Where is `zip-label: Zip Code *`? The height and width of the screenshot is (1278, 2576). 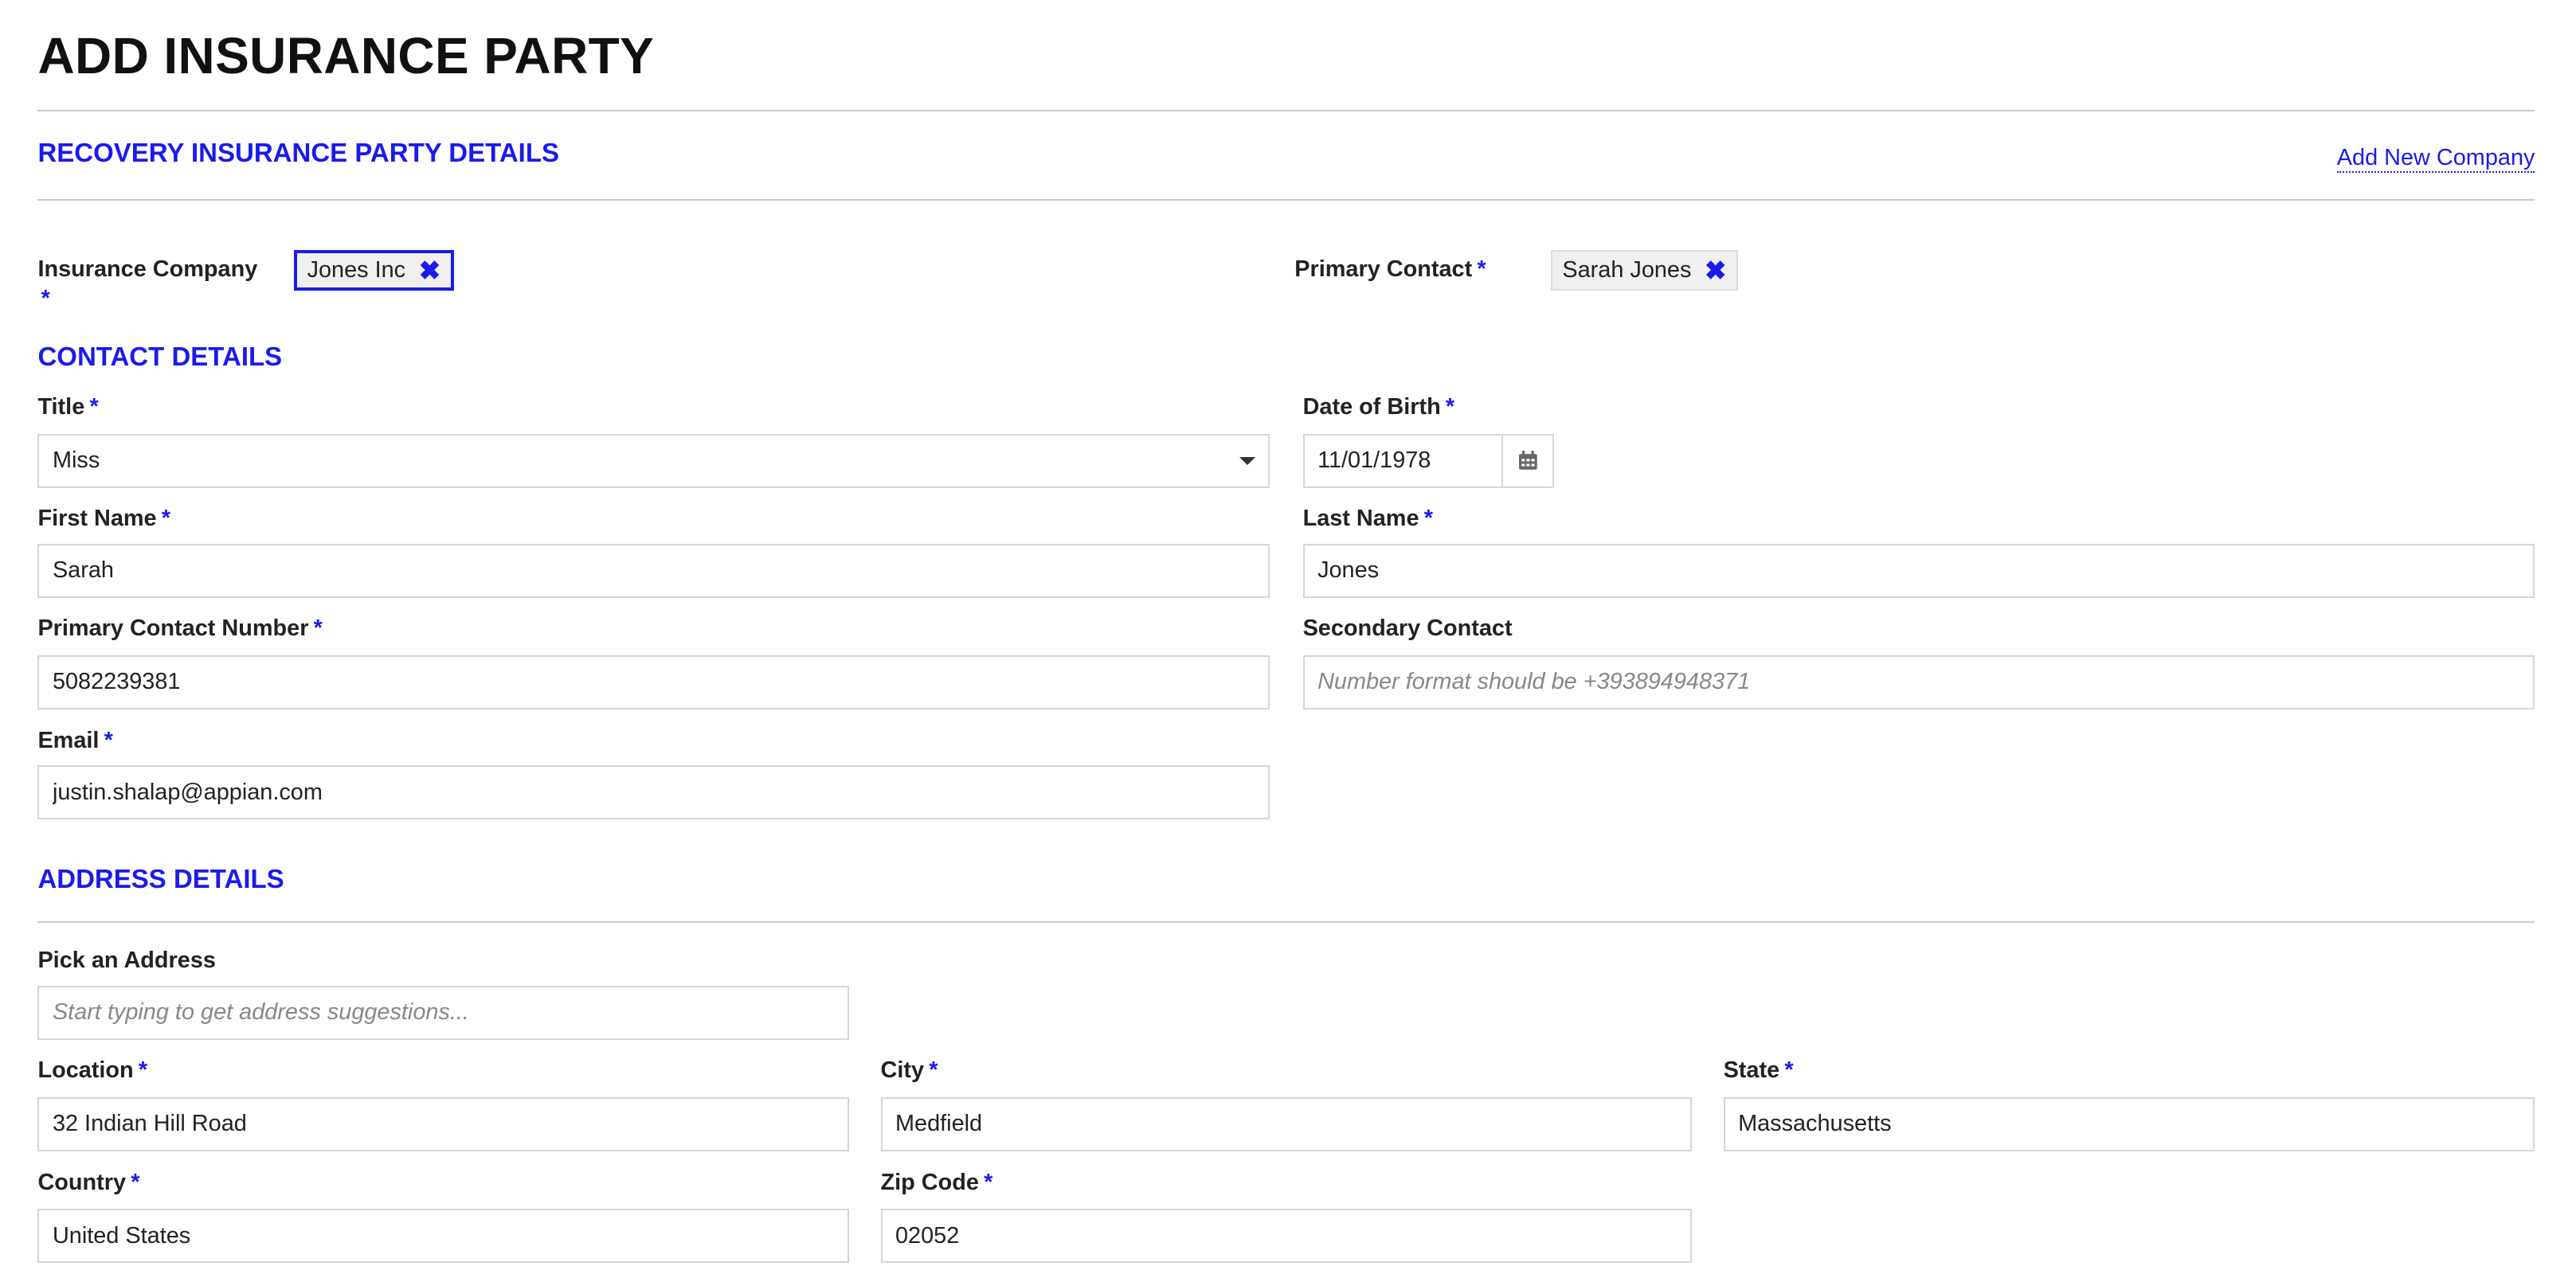
zip-label: Zip Code * is located at coordinates (936, 1182).